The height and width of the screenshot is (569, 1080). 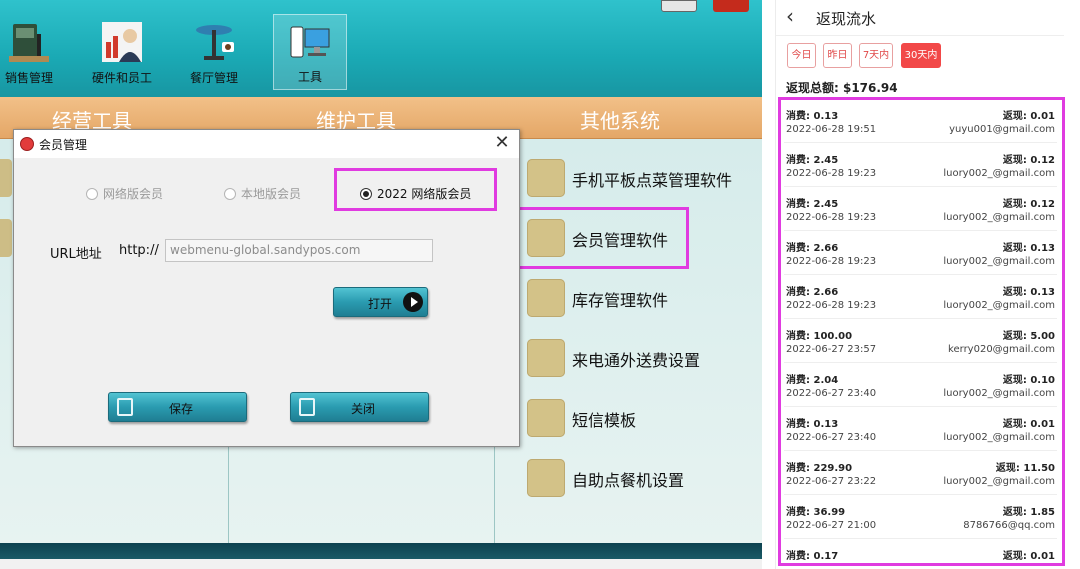 What do you see at coordinates (213, 78) in the screenshot?
I see `nav-label: 餐厅管理` at bounding box center [213, 78].